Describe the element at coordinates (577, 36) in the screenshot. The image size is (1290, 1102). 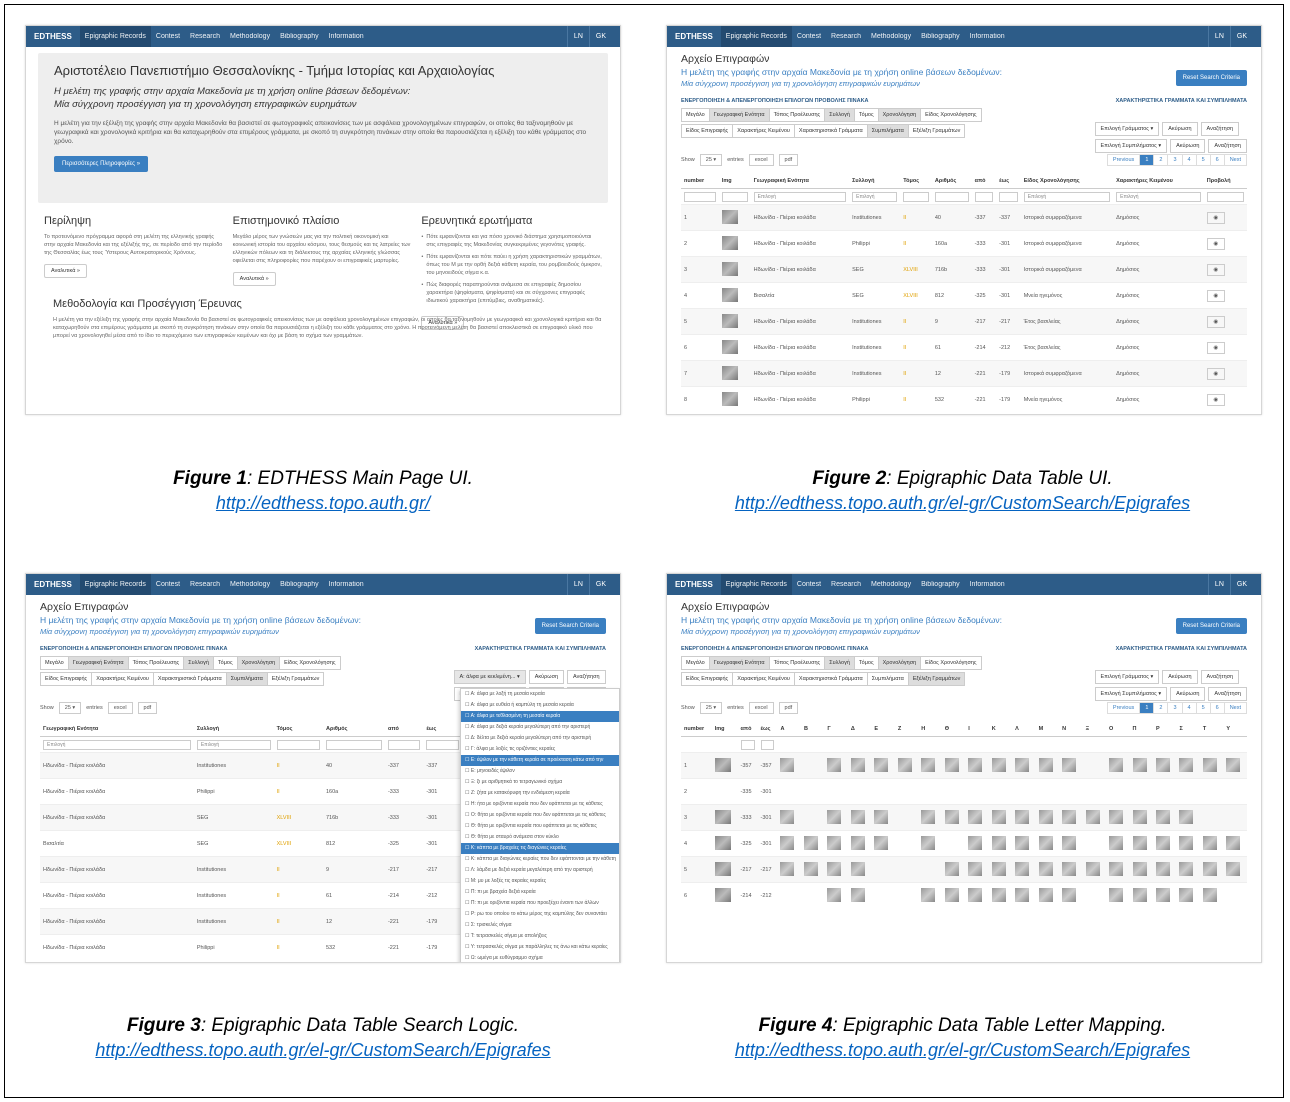
I see `lang-ln: LN` at that location.